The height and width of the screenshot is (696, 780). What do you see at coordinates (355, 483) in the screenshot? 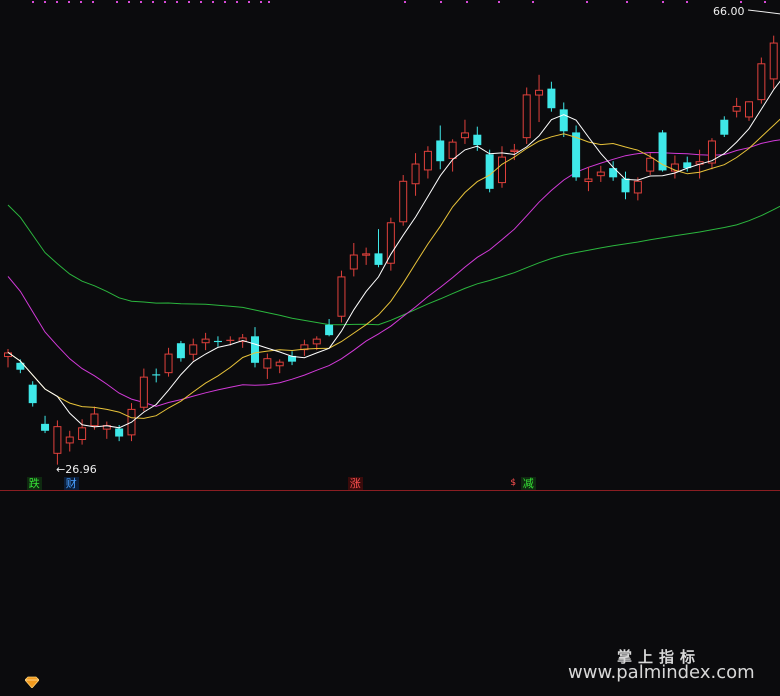
I see `signal-tag: 涨` at bounding box center [355, 483].